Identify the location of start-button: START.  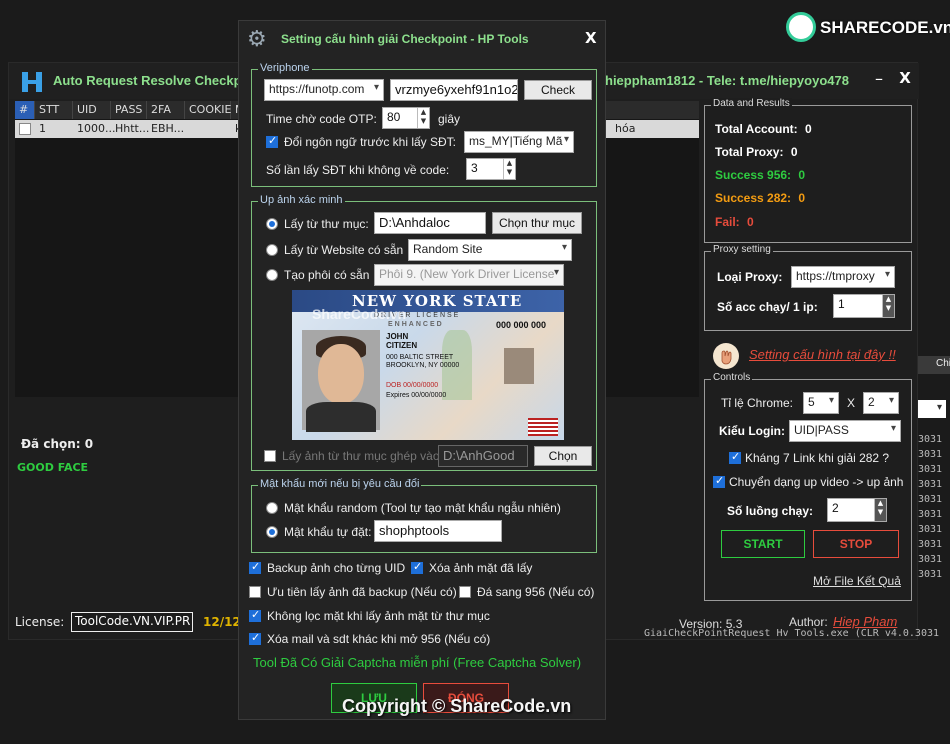
(763, 544).